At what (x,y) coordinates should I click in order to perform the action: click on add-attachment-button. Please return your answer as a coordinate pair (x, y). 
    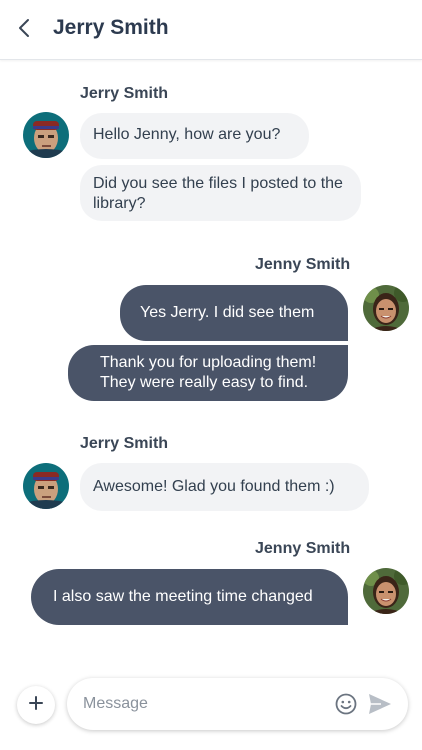
    Looking at the image, I should click on (36, 705).